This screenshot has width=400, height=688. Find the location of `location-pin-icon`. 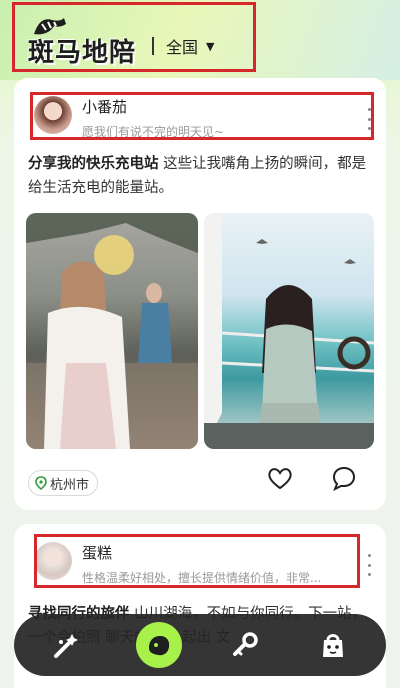

location-pin-icon is located at coordinates (41, 483).